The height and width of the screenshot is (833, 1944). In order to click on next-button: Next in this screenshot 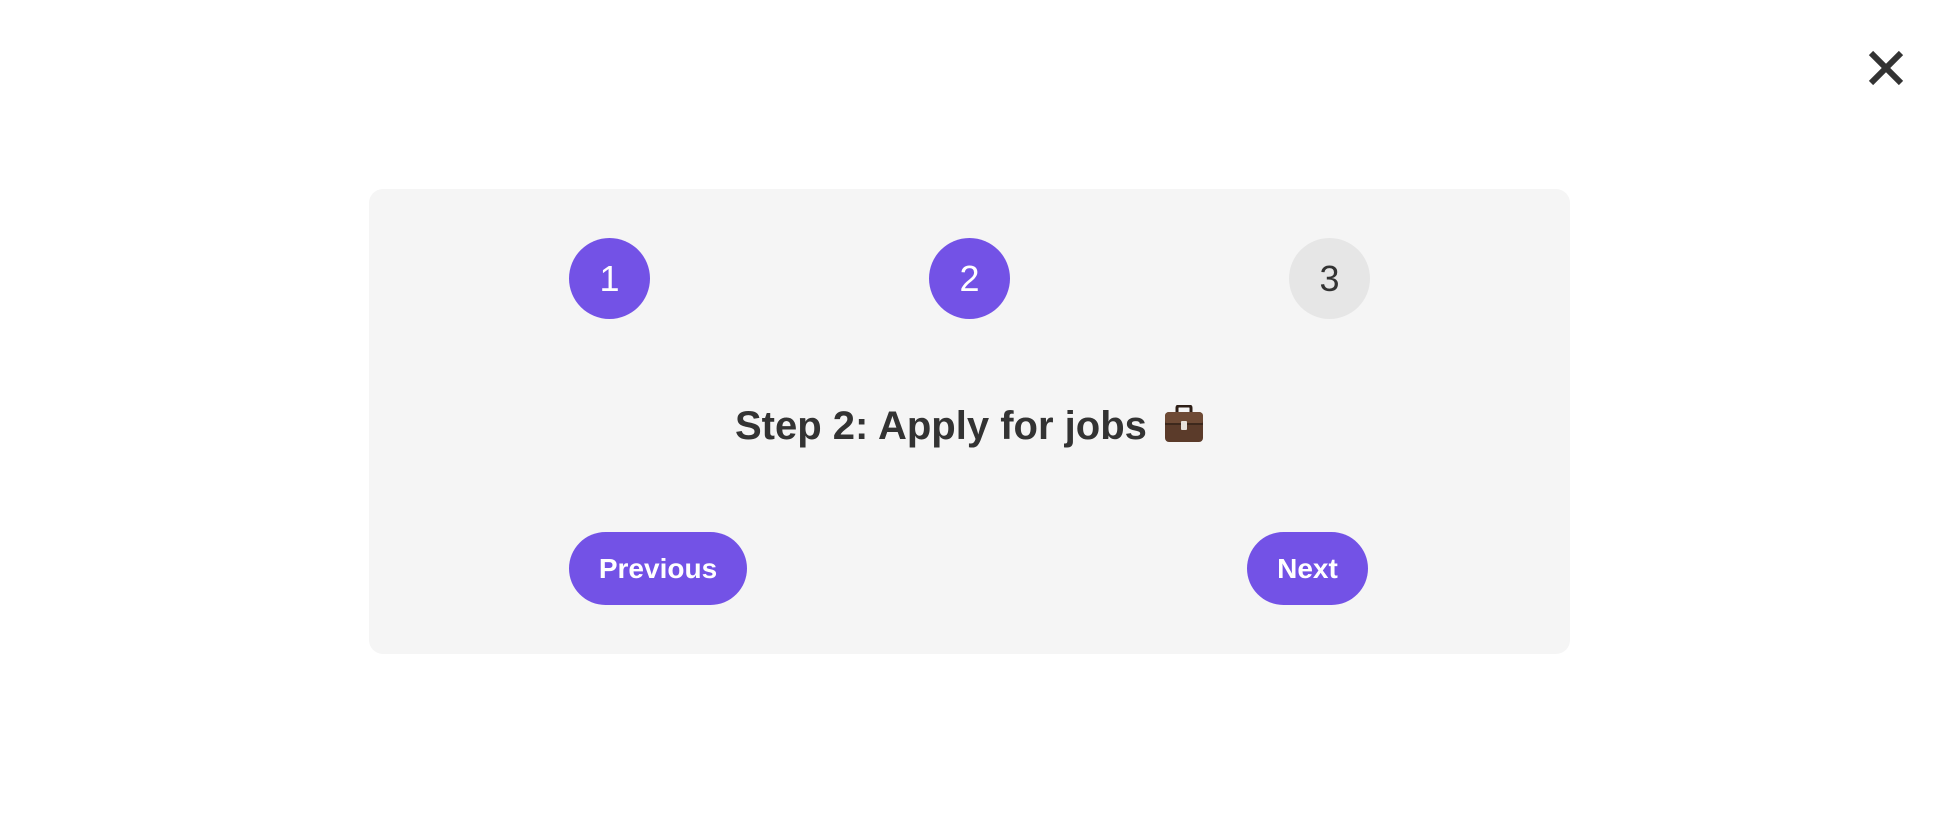, I will do `click(1307, 568)`.